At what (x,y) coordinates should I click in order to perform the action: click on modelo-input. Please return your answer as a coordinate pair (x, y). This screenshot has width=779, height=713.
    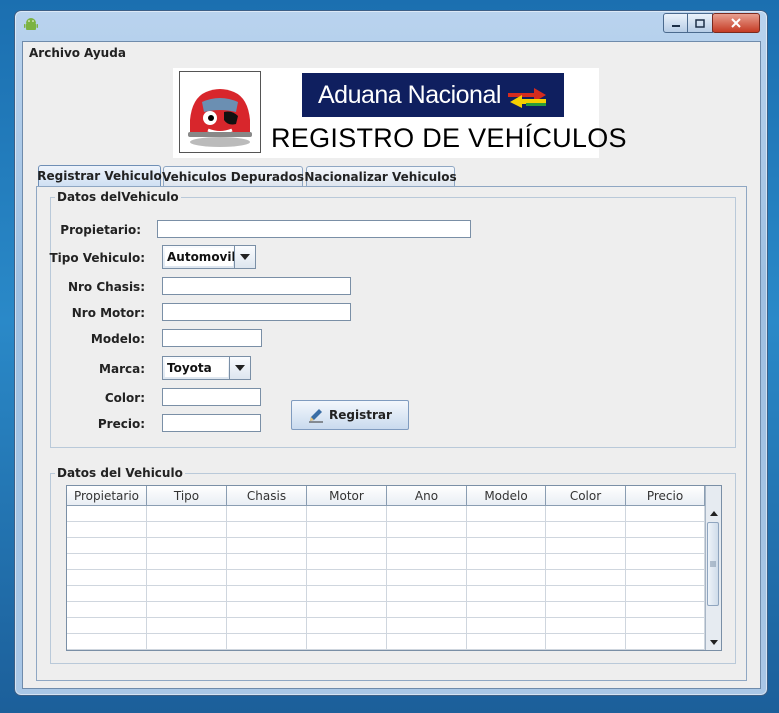
    Looking at the image, I should click on (212, 338).